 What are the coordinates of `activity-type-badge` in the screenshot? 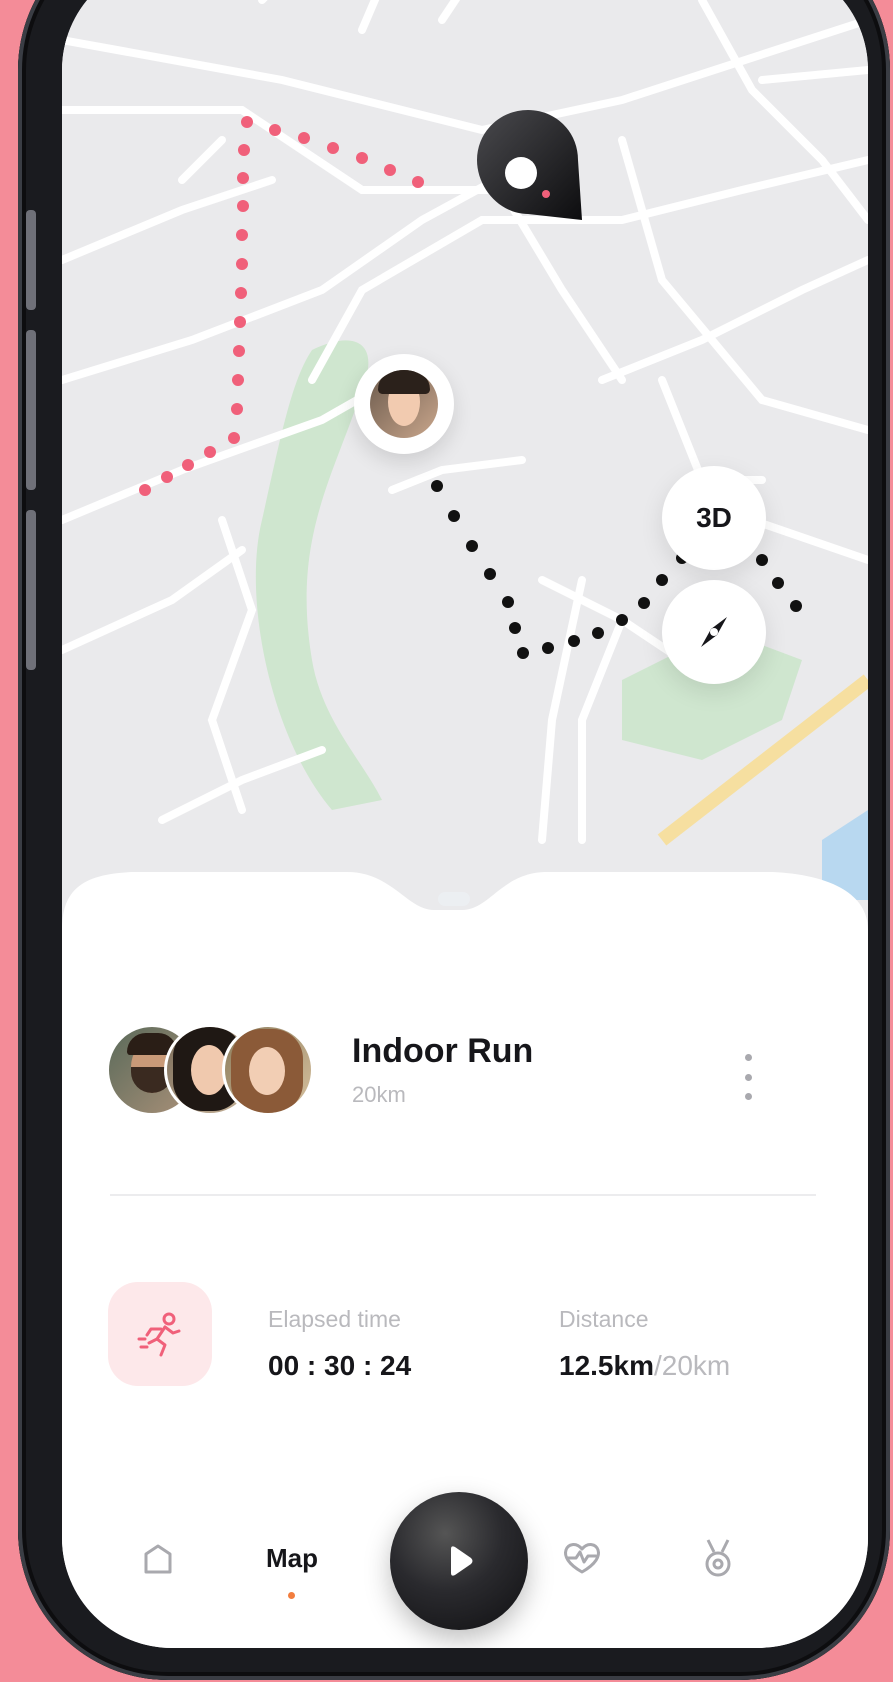 It's located at (160, 1334).